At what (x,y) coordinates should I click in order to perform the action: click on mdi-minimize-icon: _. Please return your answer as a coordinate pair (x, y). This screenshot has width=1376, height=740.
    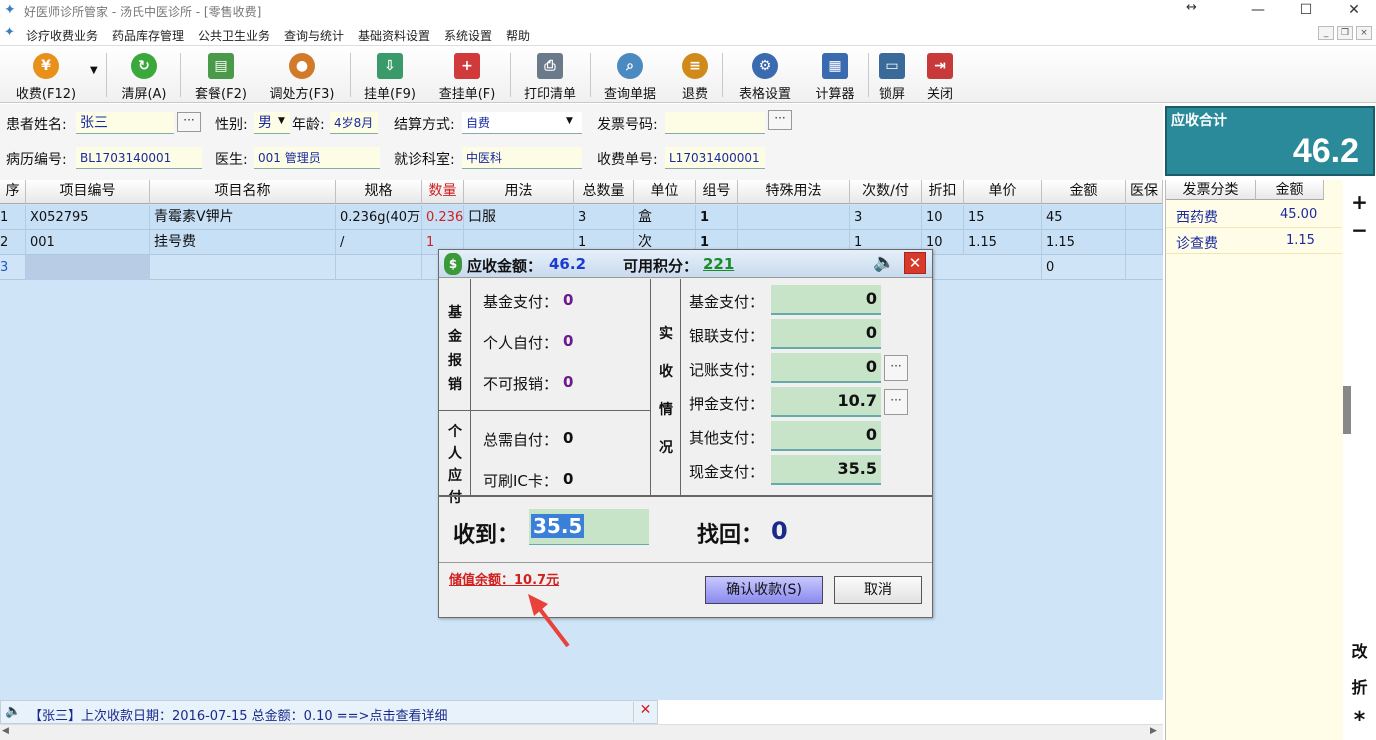
    Looking at the image, I should click on (1326, 33).